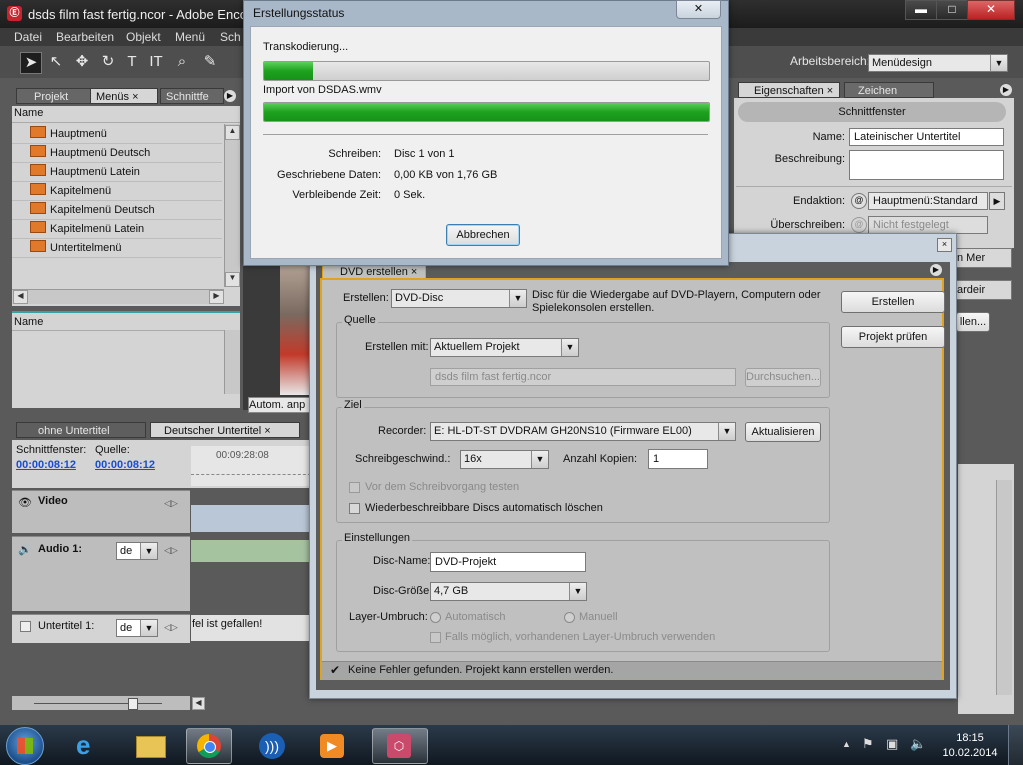 This screenshot has width=1023, height=765. What do you see at coordinates (1015, 745) in the screenshot?
I see `show-desktop-button` at bounding box center [1015, 745].